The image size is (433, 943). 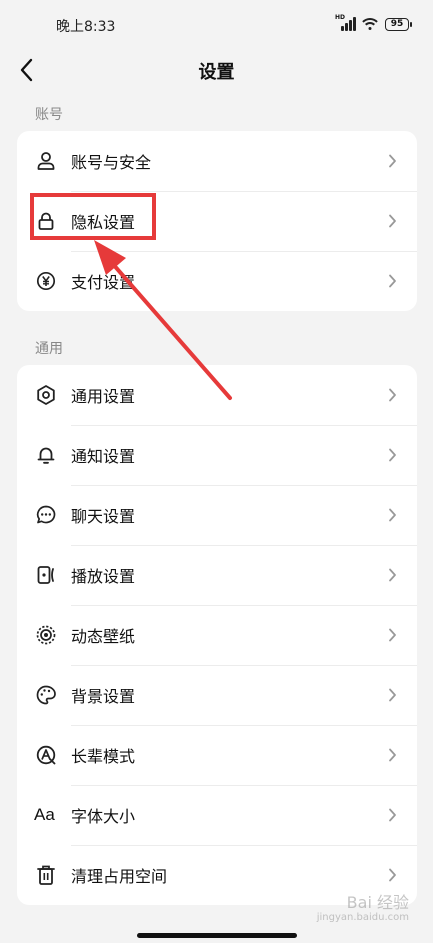 I want to click on settings-row-background: 背景设置, so click(x=217, y=695).